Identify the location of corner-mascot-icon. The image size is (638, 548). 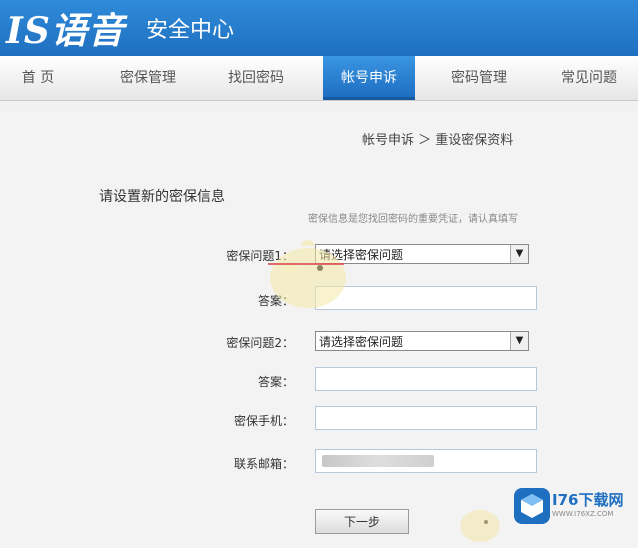
(480, 526).